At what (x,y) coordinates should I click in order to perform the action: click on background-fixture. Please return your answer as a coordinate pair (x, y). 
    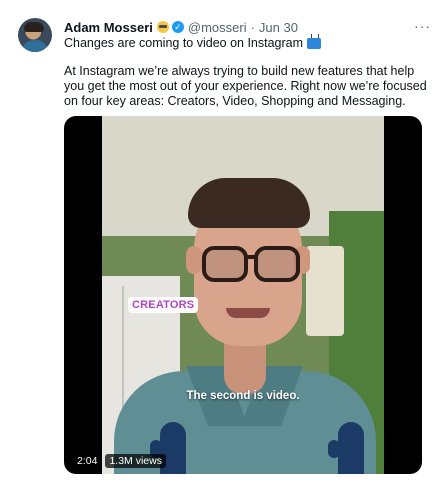
    Looking at the image, I should click on (325, 291).